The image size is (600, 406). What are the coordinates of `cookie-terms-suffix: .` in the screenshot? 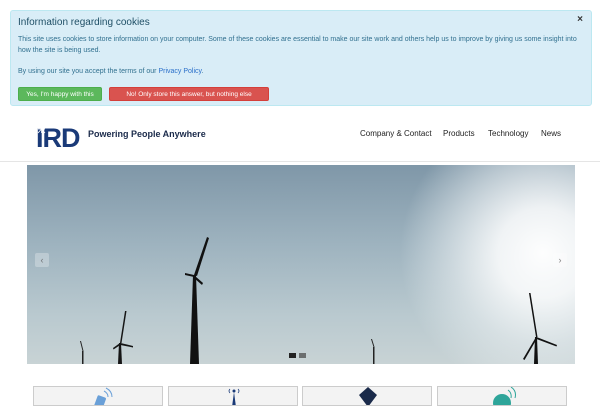 It's located at (202, 71).